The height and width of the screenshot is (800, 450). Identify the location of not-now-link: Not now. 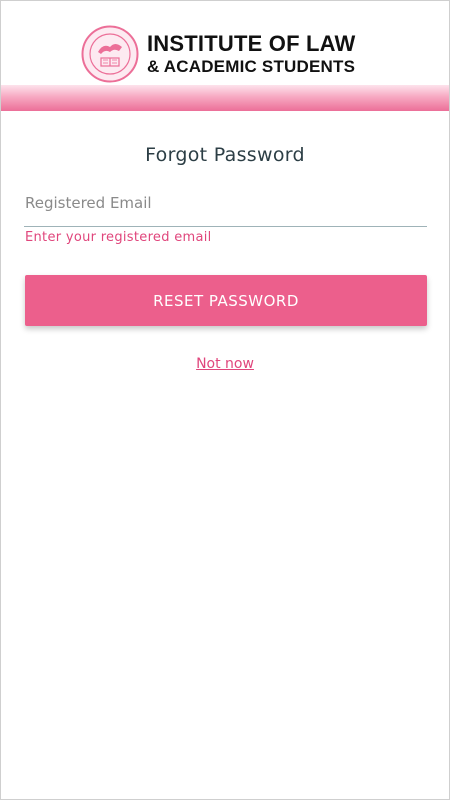
(225, 364).